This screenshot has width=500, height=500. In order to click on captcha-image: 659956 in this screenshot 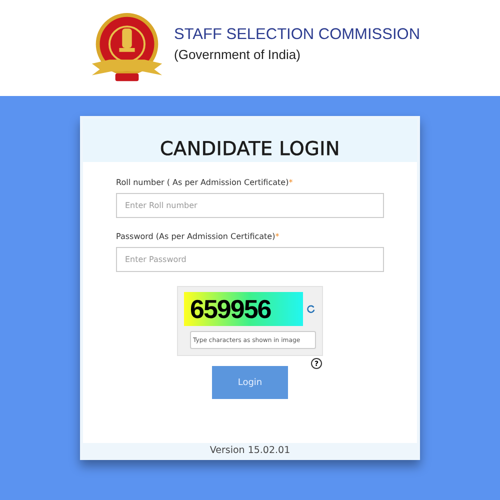, I will do `click(244, 309)`.